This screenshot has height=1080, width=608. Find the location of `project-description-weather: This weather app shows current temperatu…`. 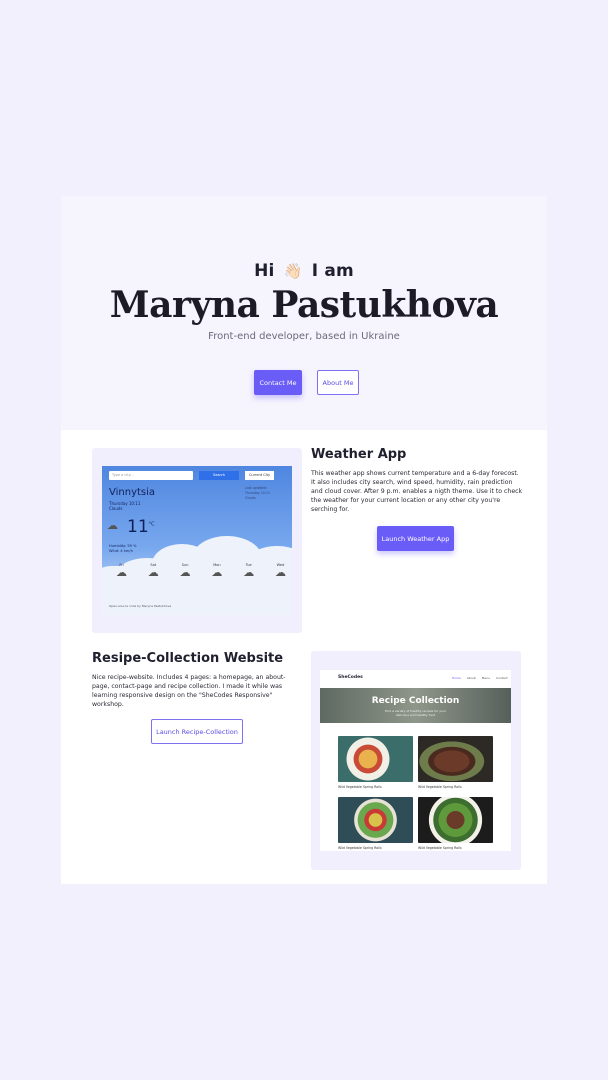

project-description-weather: This weather app shows current temperatu… is located at coordinates (417, 491).